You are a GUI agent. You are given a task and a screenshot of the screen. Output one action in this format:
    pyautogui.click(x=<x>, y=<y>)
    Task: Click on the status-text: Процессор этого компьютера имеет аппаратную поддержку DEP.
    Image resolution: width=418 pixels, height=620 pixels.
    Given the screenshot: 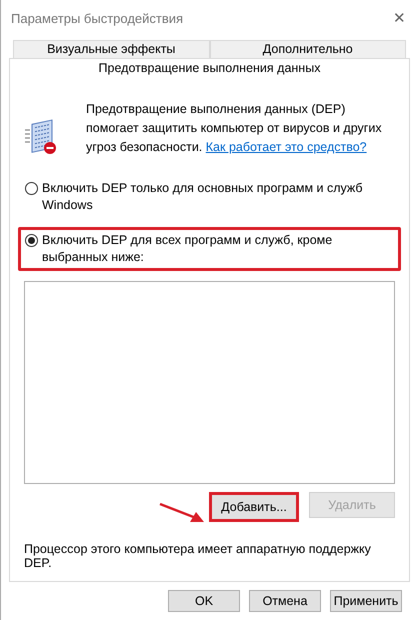 What is the action you would take?
    pyautogui.click(x=198, y=556)
    